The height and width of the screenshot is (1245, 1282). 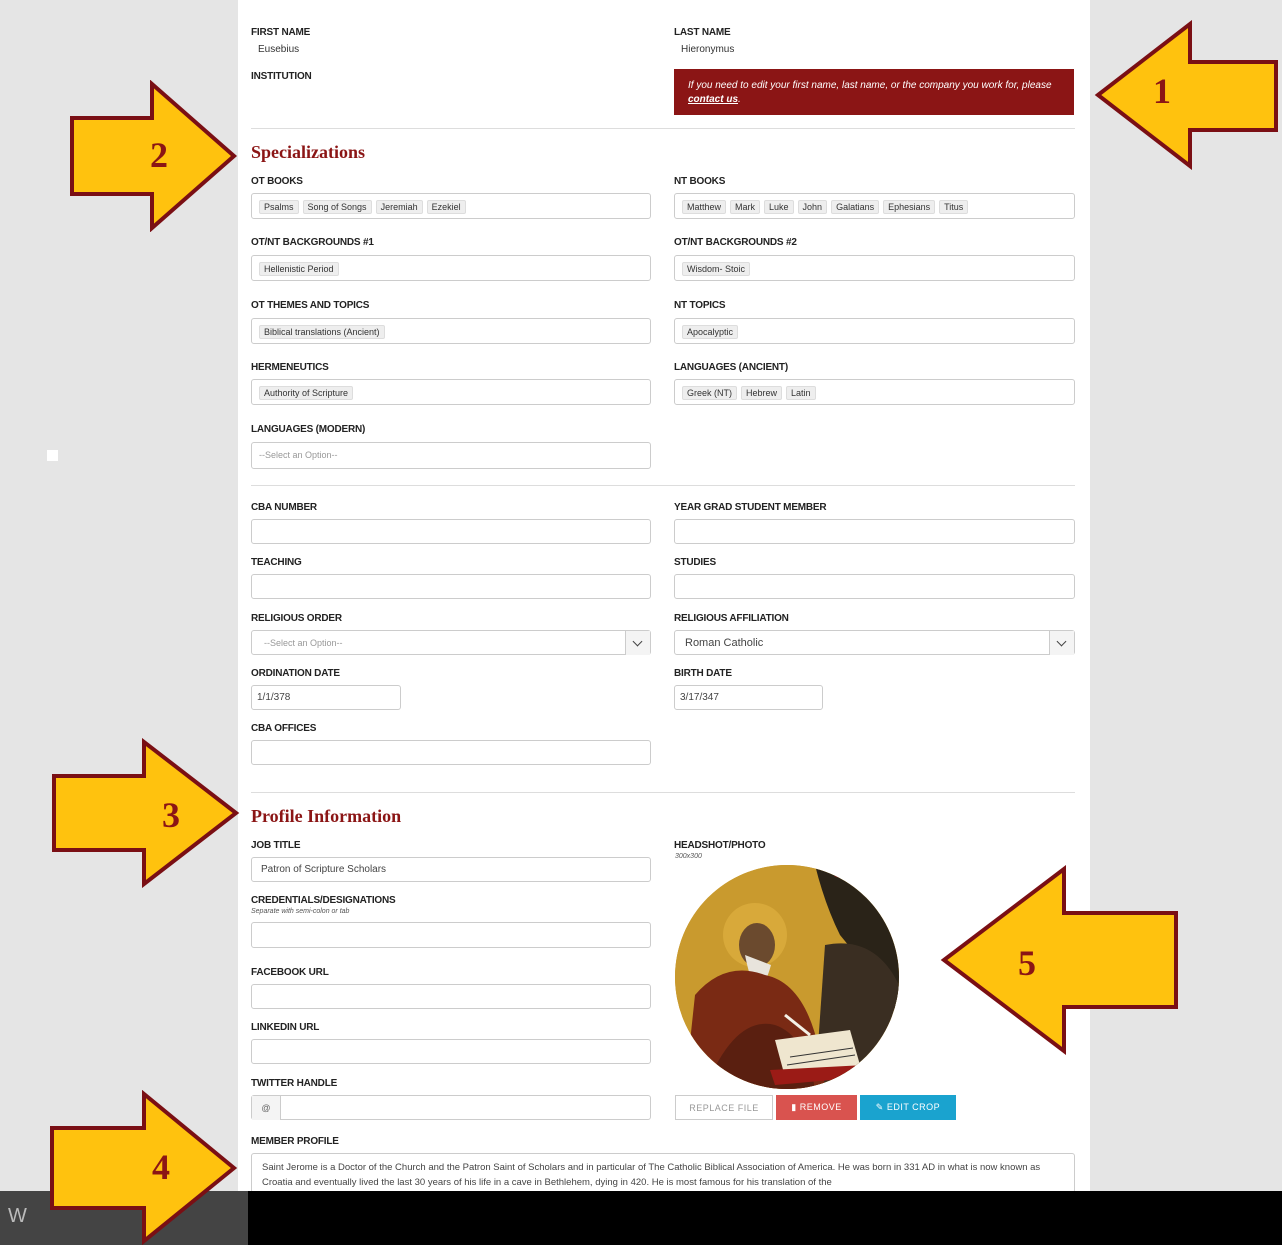 What do you see at coordinates (748, 697) in the screenshot?
I see `birth-date-input: 3/17/347` at bounding box center [748, 697].